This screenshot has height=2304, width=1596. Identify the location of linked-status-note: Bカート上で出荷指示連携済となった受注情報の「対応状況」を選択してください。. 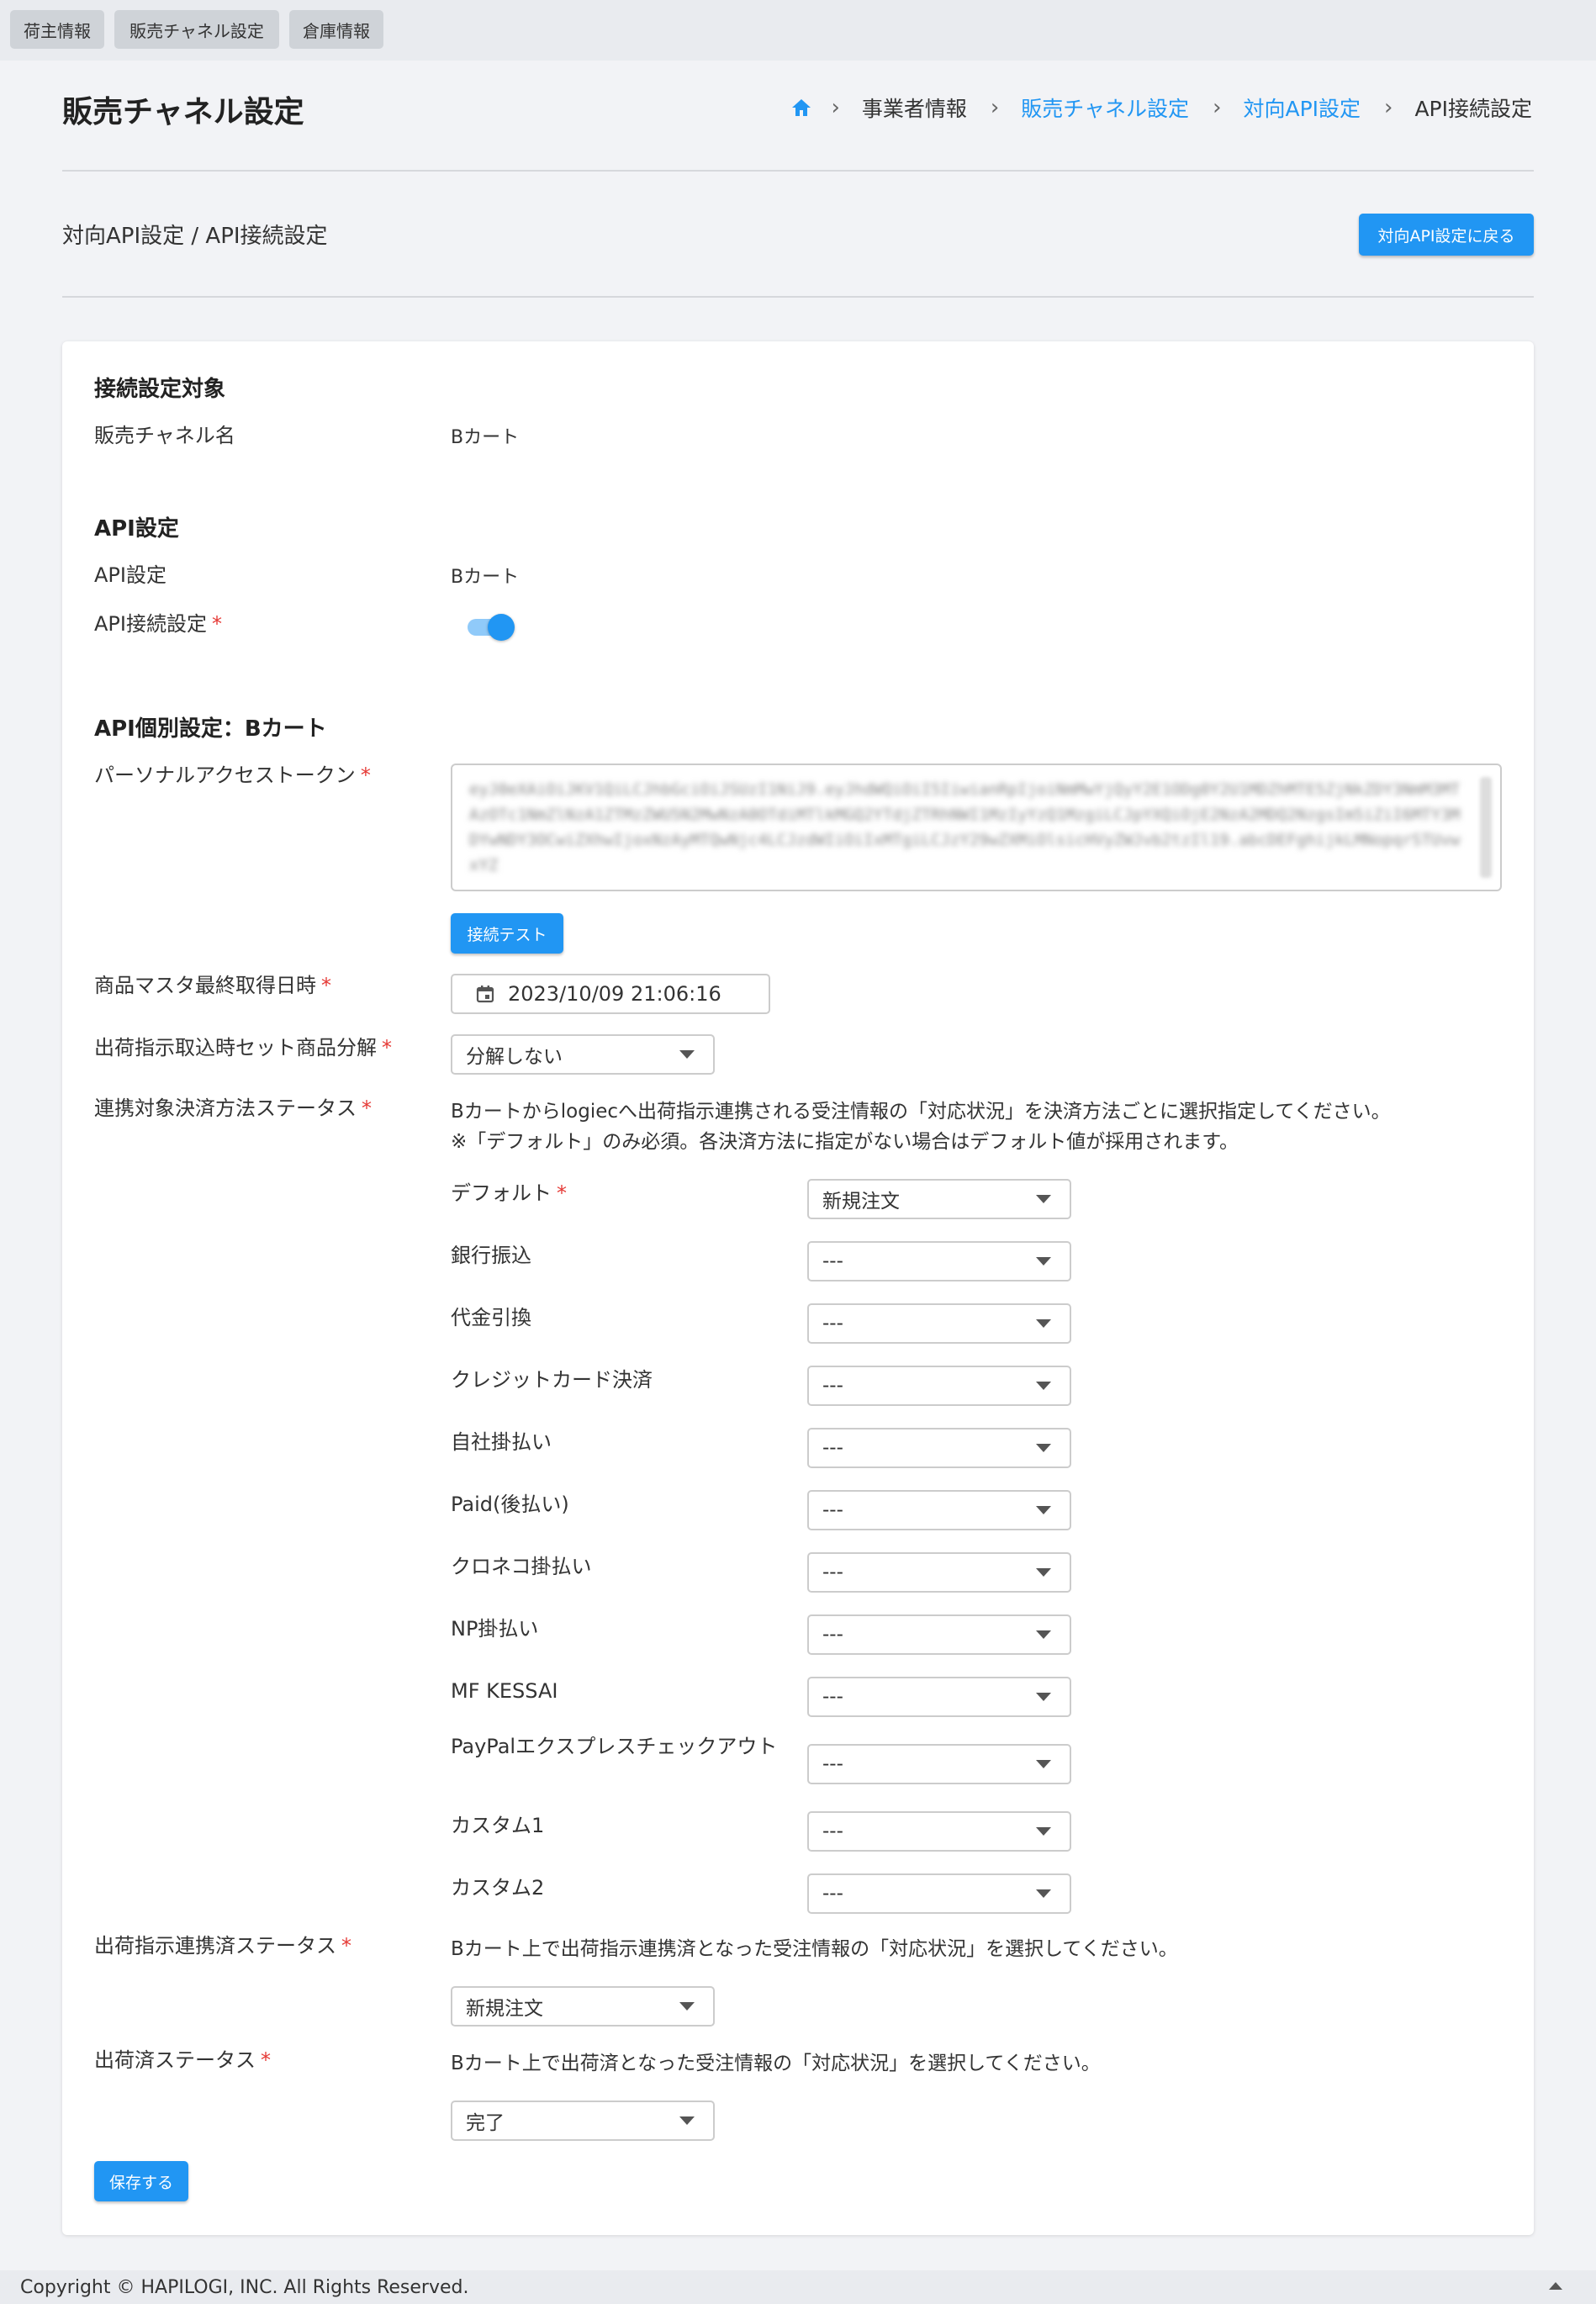
(814, 1949).